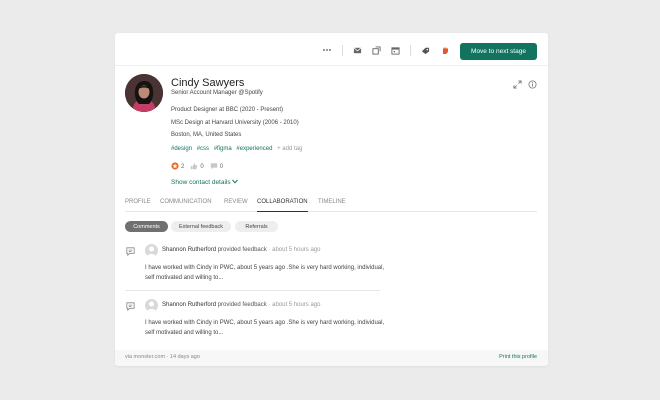 Image resolution: width=660 pixels, height=400 pixels. What do you see at coordinates (186, 205) in the screenshot?
I see `tab-communication: COMMUNICATION` at bounding box center [186, 205].